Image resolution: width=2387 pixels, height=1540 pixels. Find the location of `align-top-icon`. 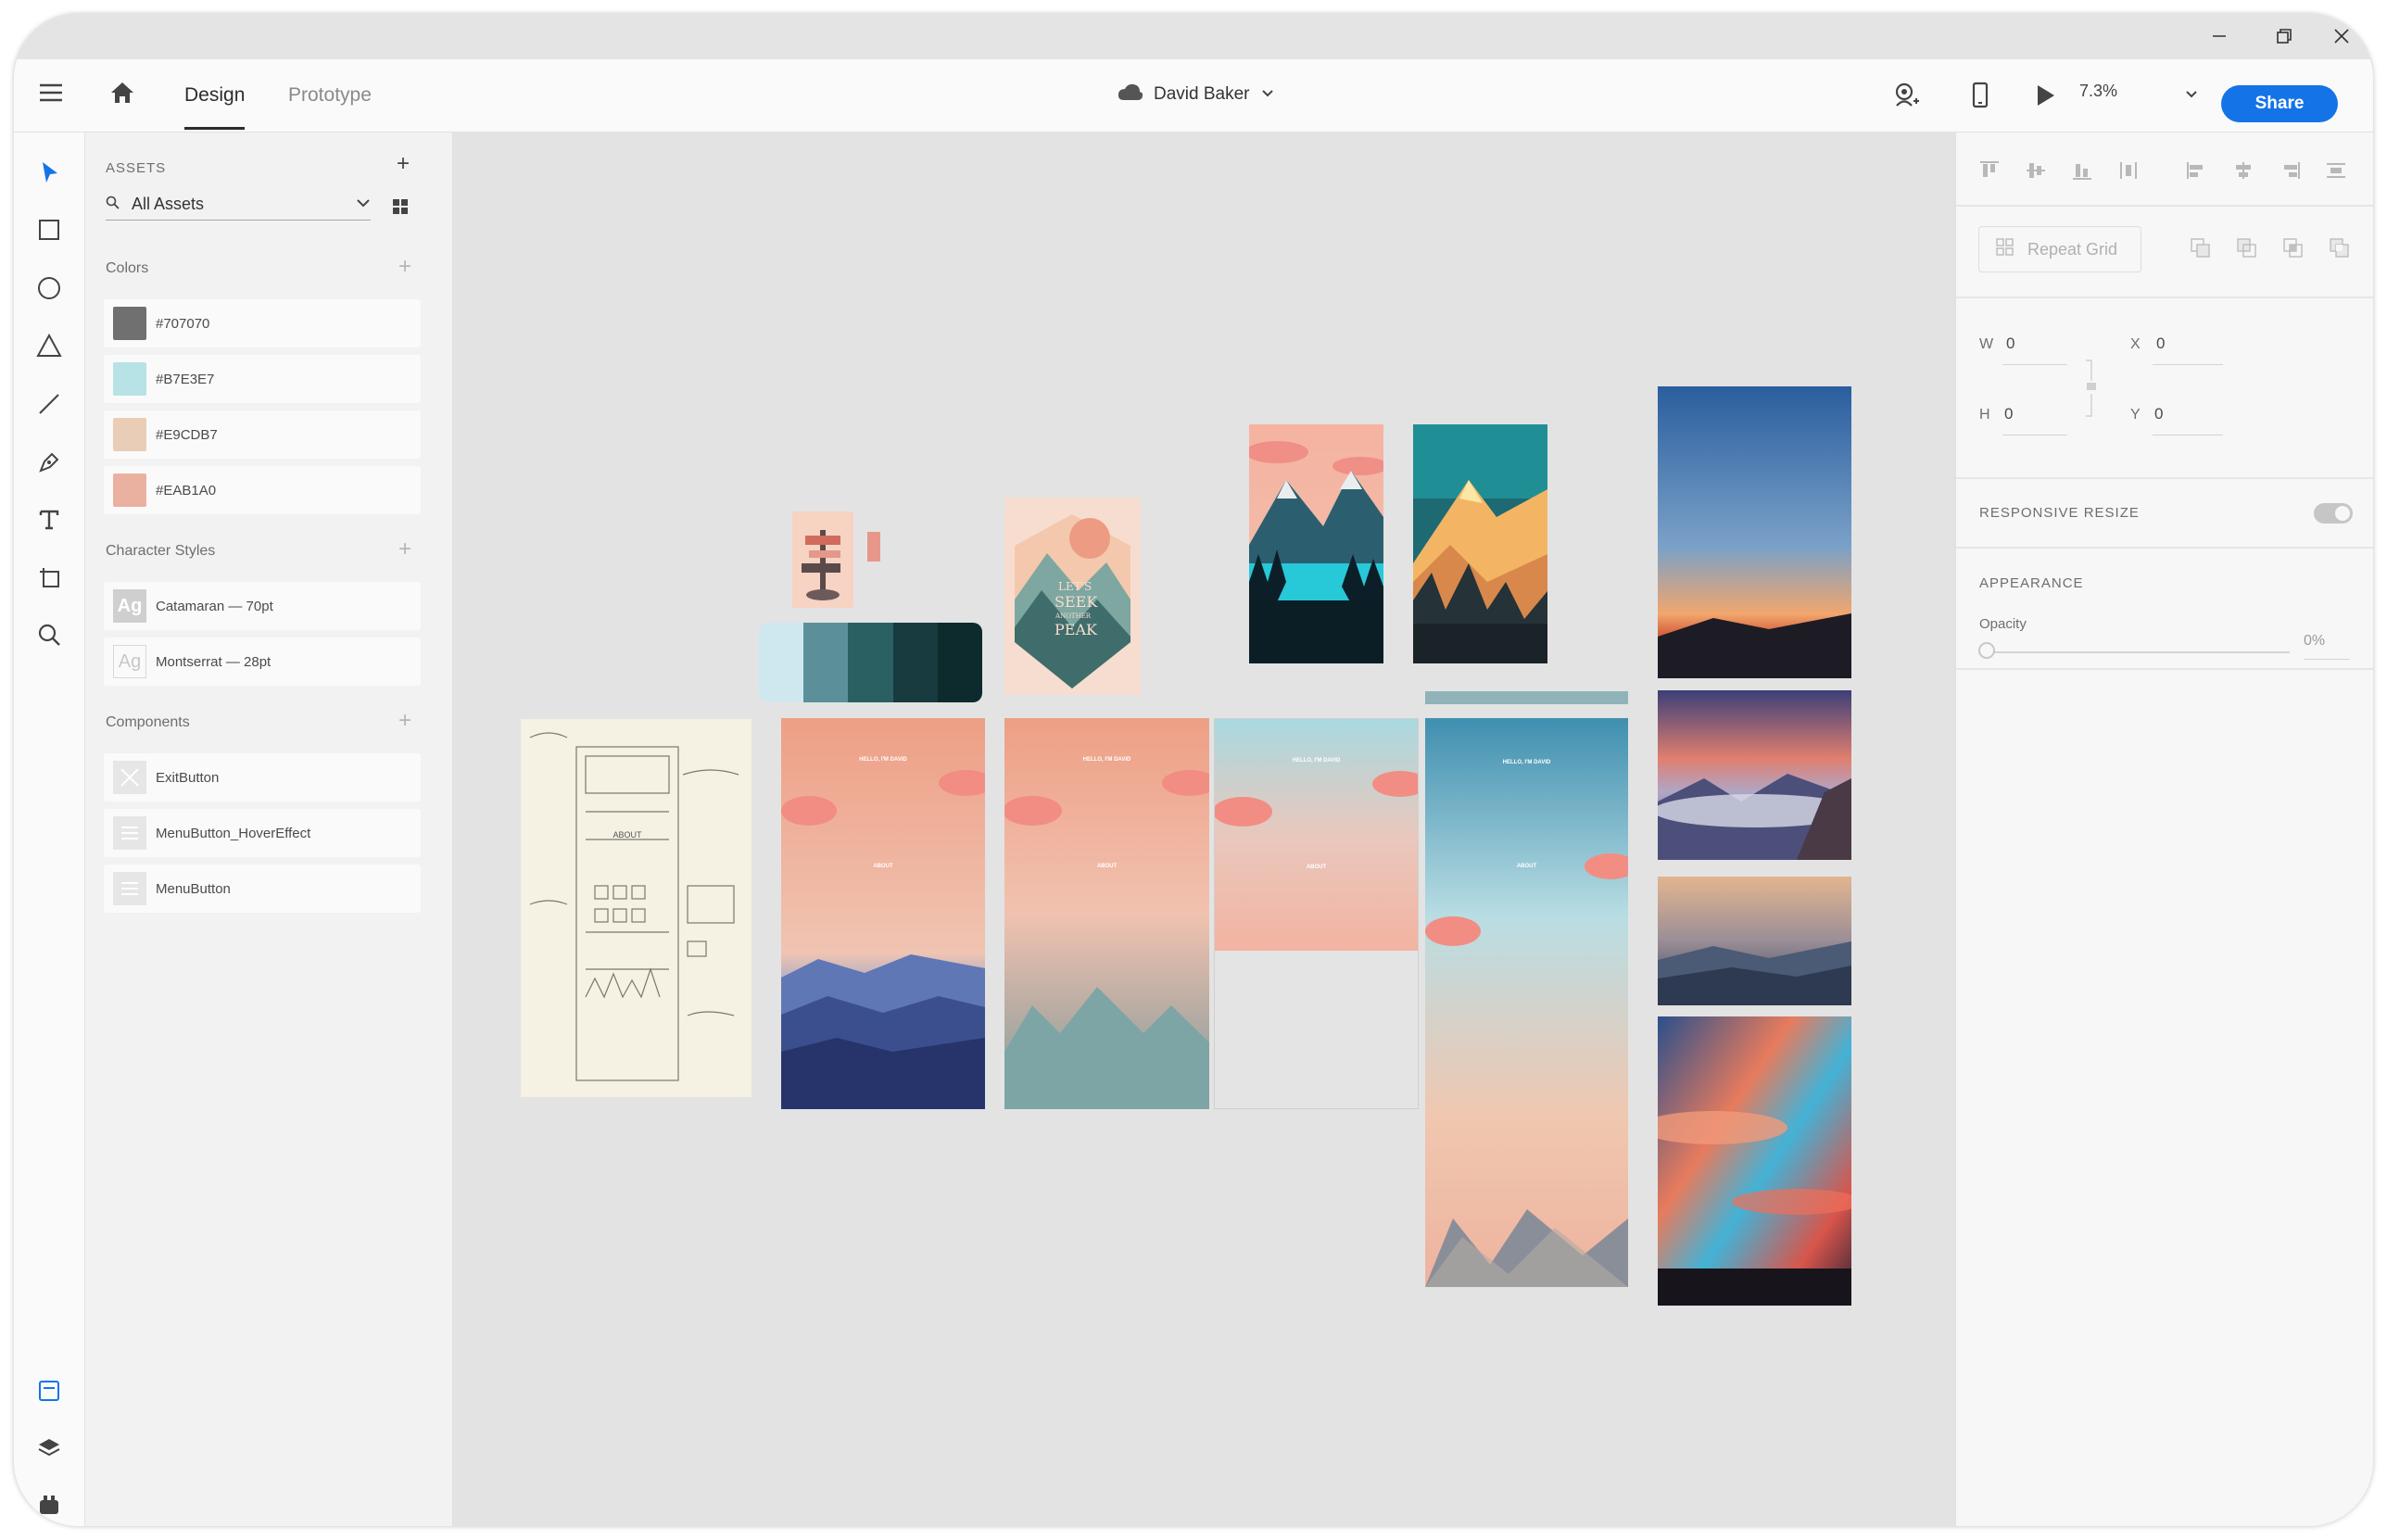

align-top-icon is located at coordinates (1989, 172).